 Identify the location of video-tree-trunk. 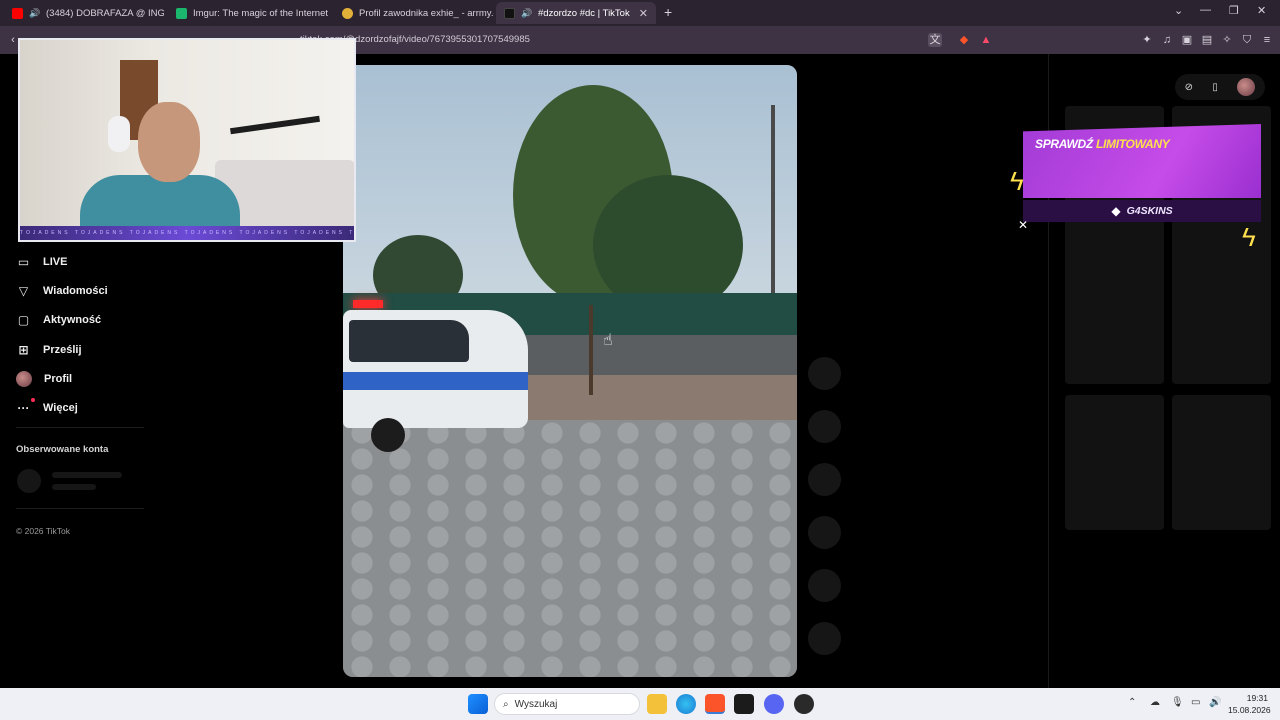
(591, 350).